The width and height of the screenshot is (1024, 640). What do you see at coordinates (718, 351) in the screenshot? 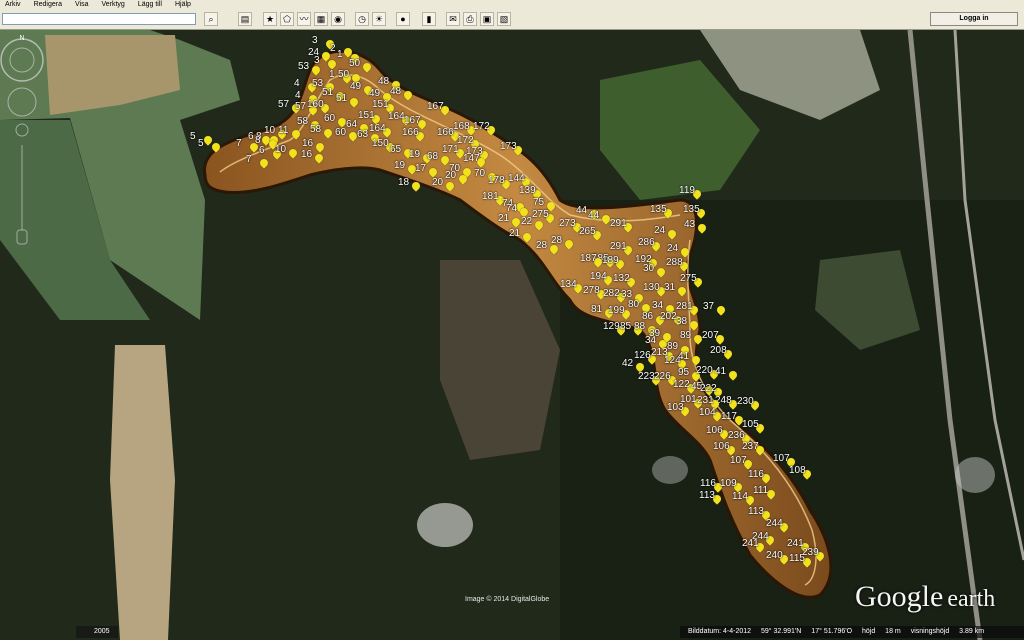
I see `placemark-label: 208` at bounding box center [718, 351].